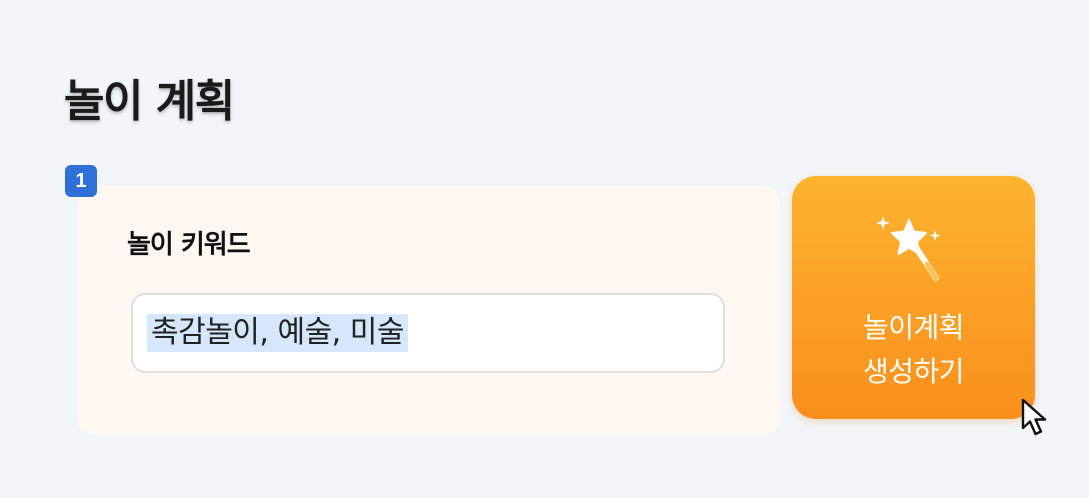 Image resolution: width=1089 pixels, height=498 pixels. Describe the element at coordinates (189, 245) in the screenshot. I see `keyword-label: 놀이 키워드` at that location.